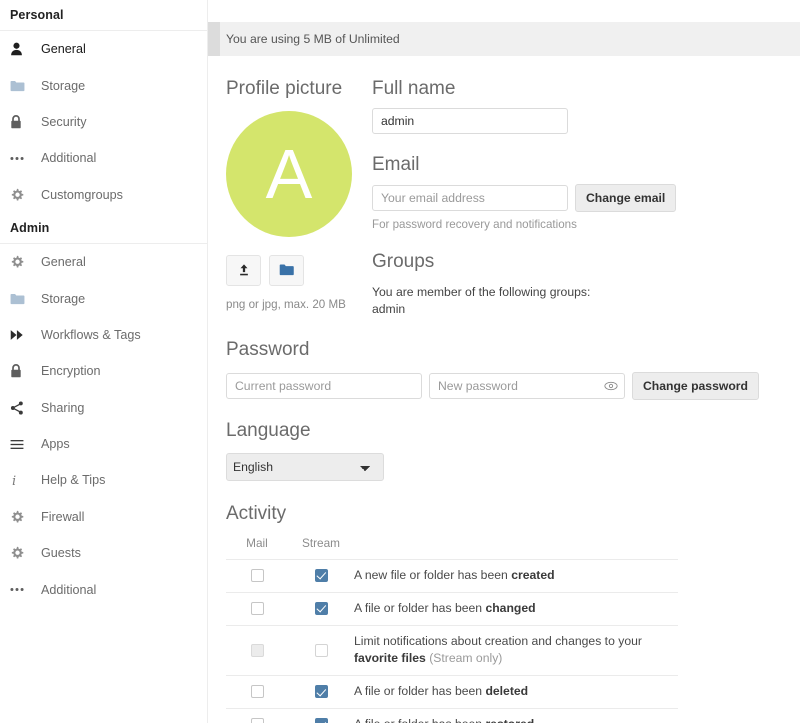 This screenshot has height=723, width=800. I want to click on change-password-button: Change password, so click(695, 385).